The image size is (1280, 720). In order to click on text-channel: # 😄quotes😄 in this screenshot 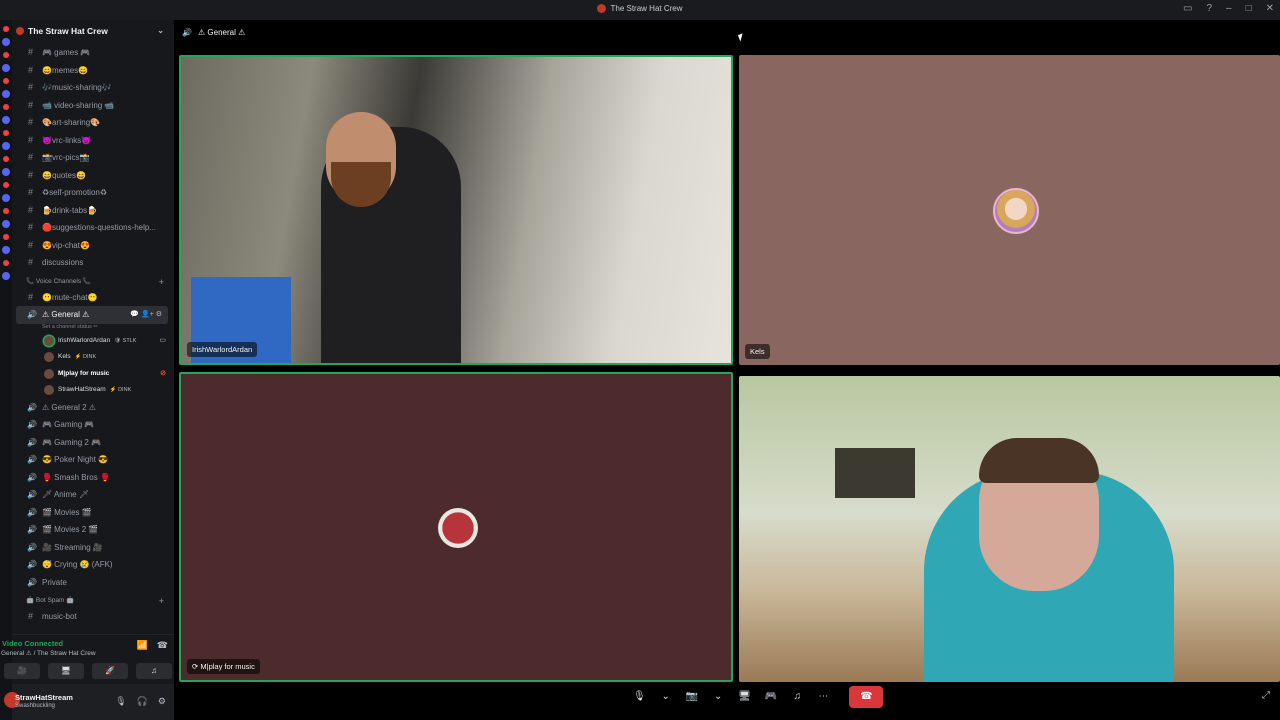, I will do `click(93, 176)`.